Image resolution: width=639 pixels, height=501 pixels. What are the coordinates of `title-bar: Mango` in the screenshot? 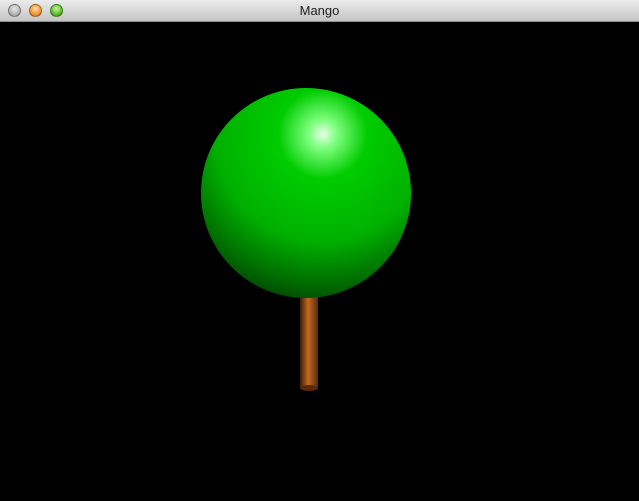 It's located at (319, 11).